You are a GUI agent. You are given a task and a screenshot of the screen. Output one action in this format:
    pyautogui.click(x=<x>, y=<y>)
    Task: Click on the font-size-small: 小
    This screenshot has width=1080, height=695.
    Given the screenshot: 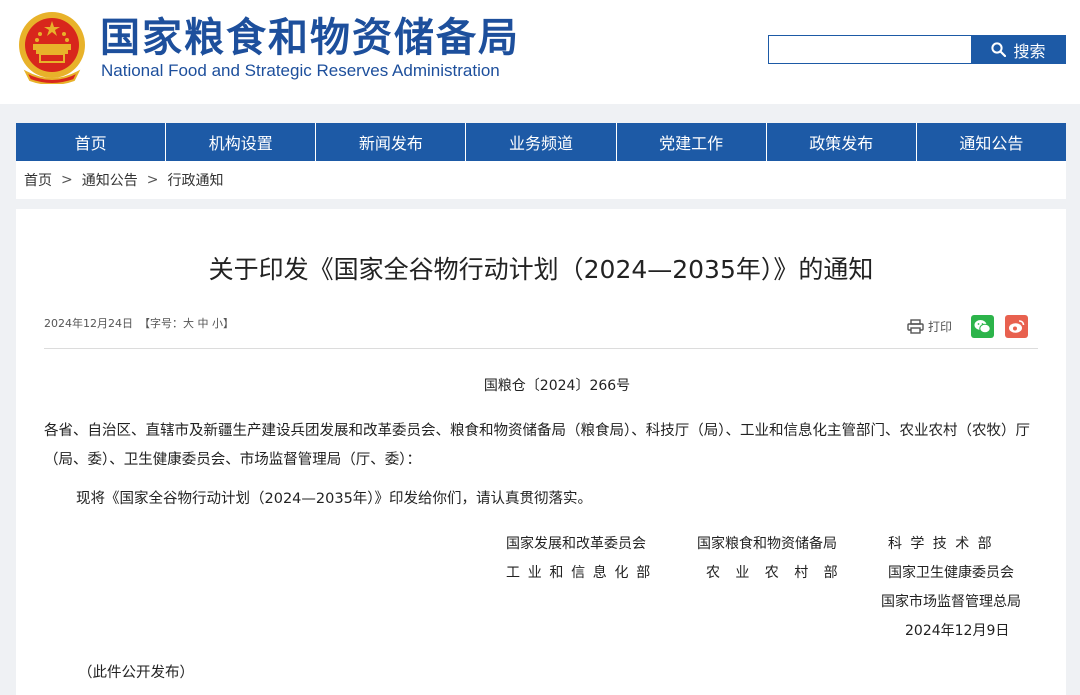 What is the action you would take?
    pyautogui.click(x=217, y=323)
    